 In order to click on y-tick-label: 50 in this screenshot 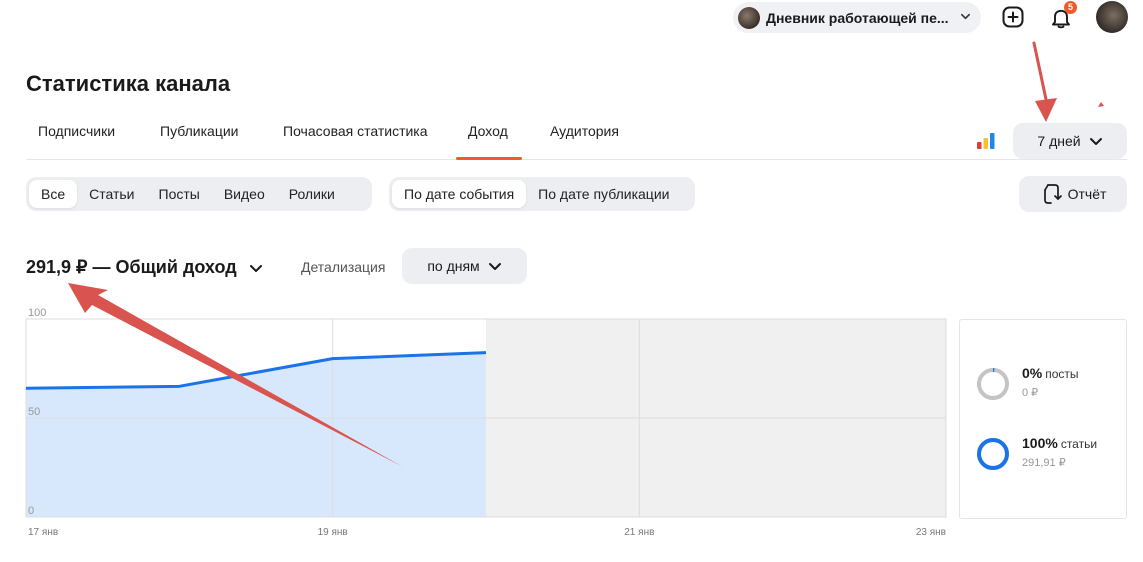, I will do `click(34, 412)`.